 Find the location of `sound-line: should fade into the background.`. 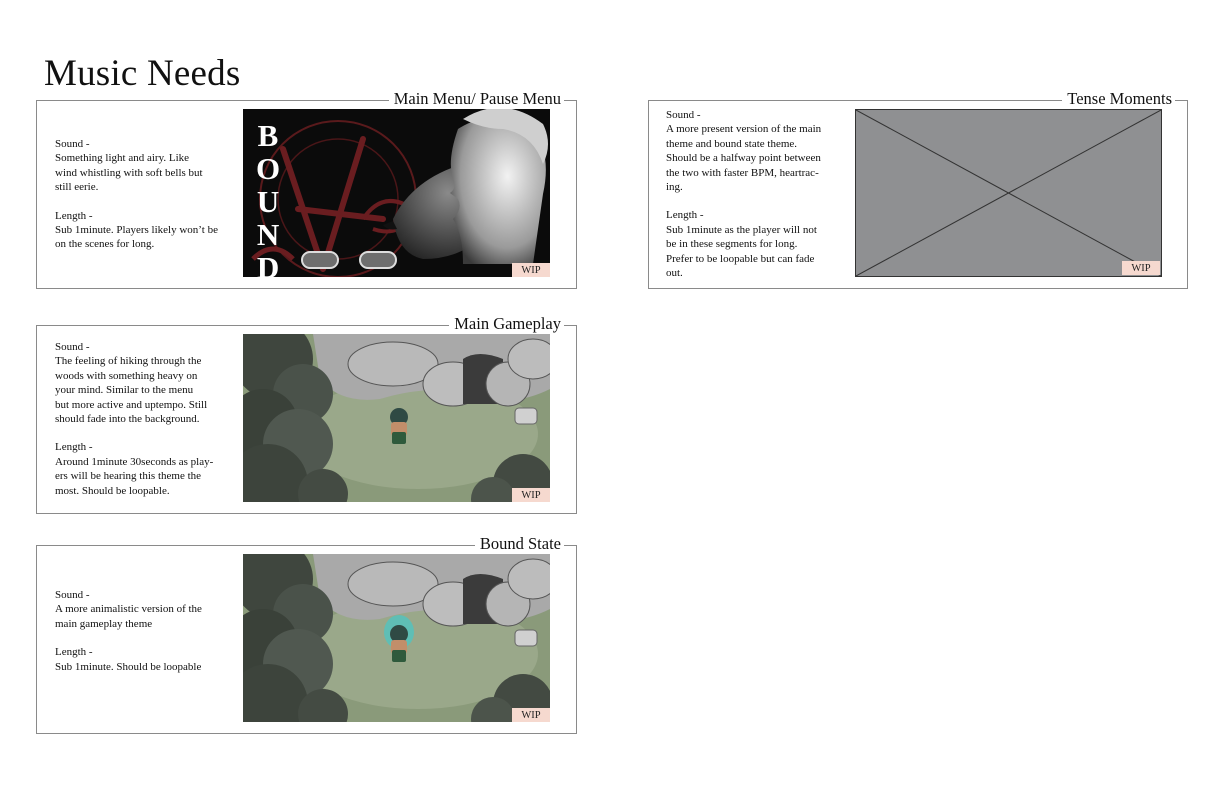

sound-line: should fade into the background. is located at coordinates (127, 419).